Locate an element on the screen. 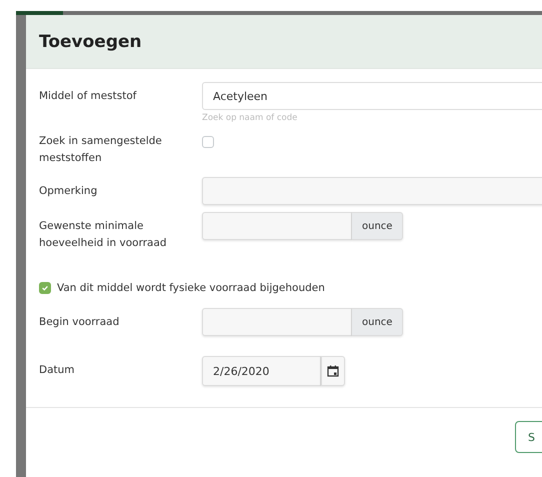 The image size is (542, 477). dialog-title: Toevoegen is located at coordinates (90, 42).